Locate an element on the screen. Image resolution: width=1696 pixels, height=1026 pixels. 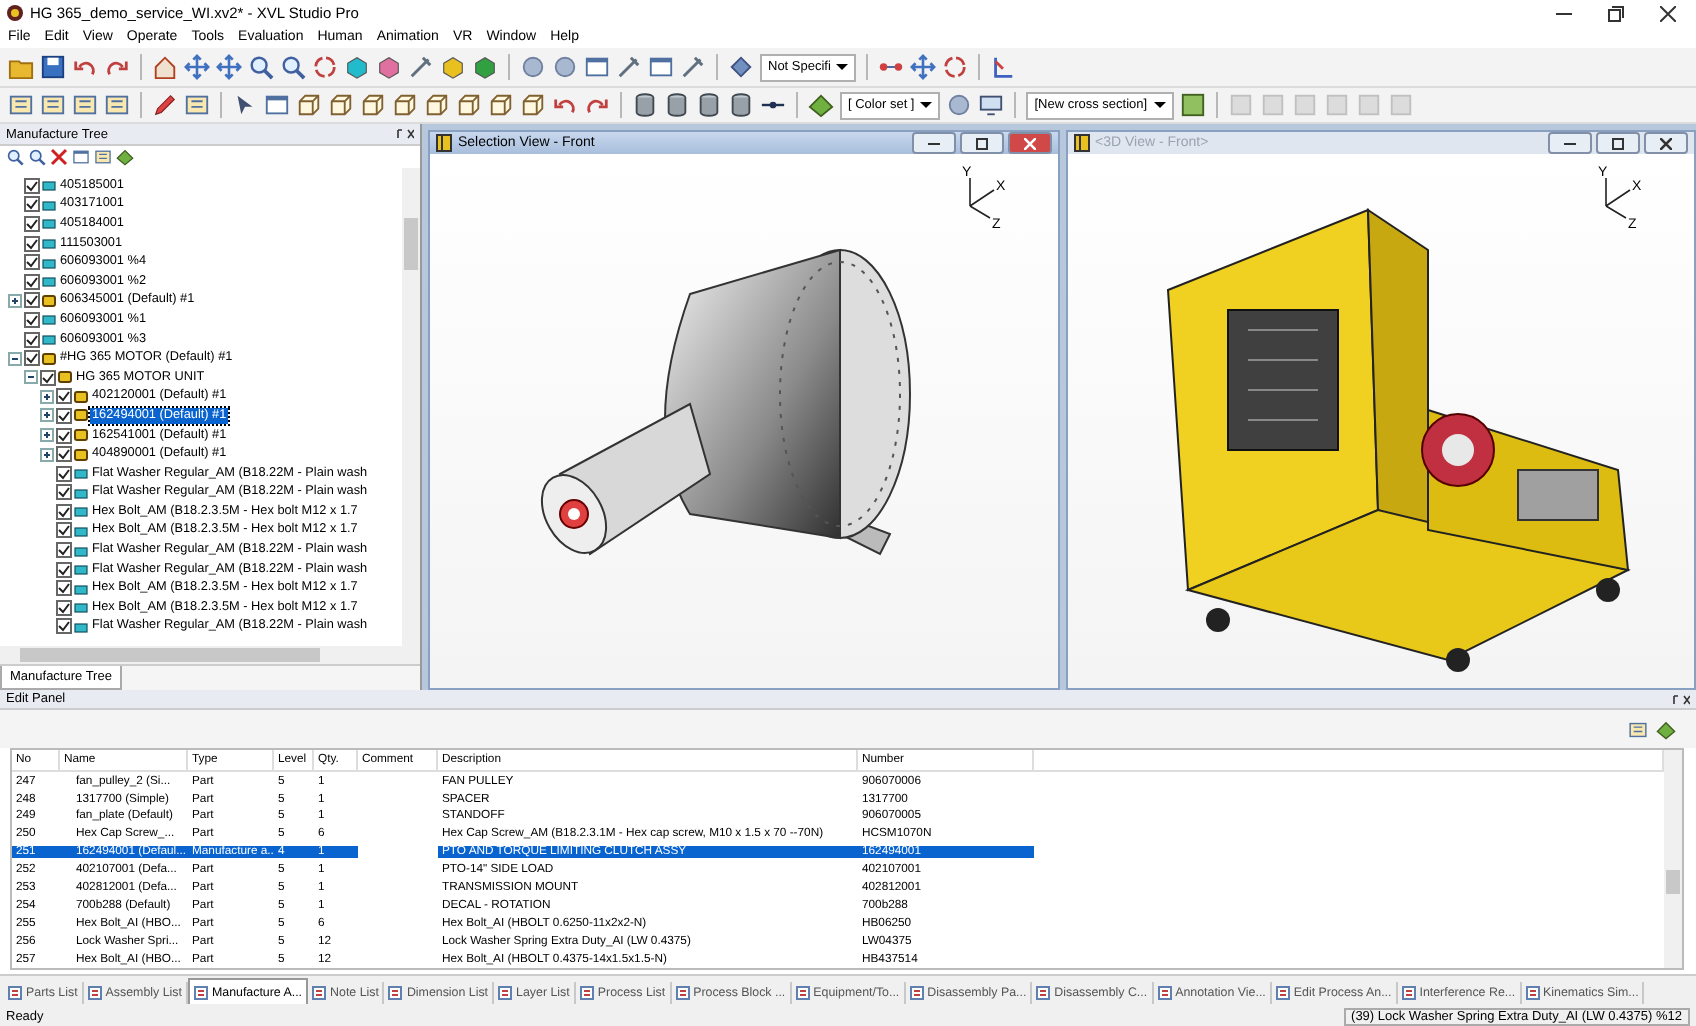
delete-icon is located at coordinates (59, 157).